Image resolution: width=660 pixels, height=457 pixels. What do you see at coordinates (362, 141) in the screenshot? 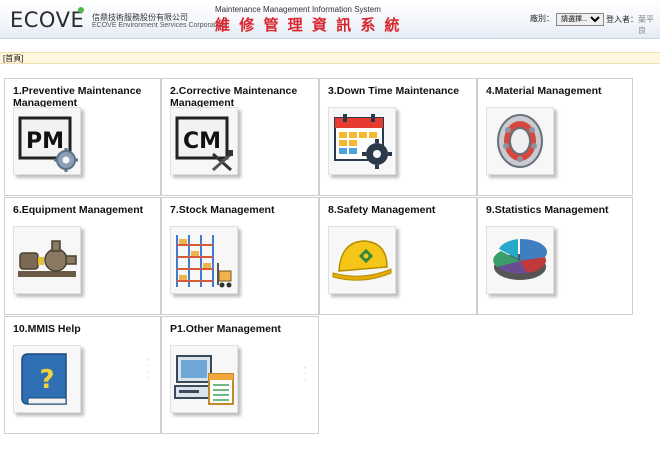
I see `calendar-gear-icon` at bounding box center [362, 141].